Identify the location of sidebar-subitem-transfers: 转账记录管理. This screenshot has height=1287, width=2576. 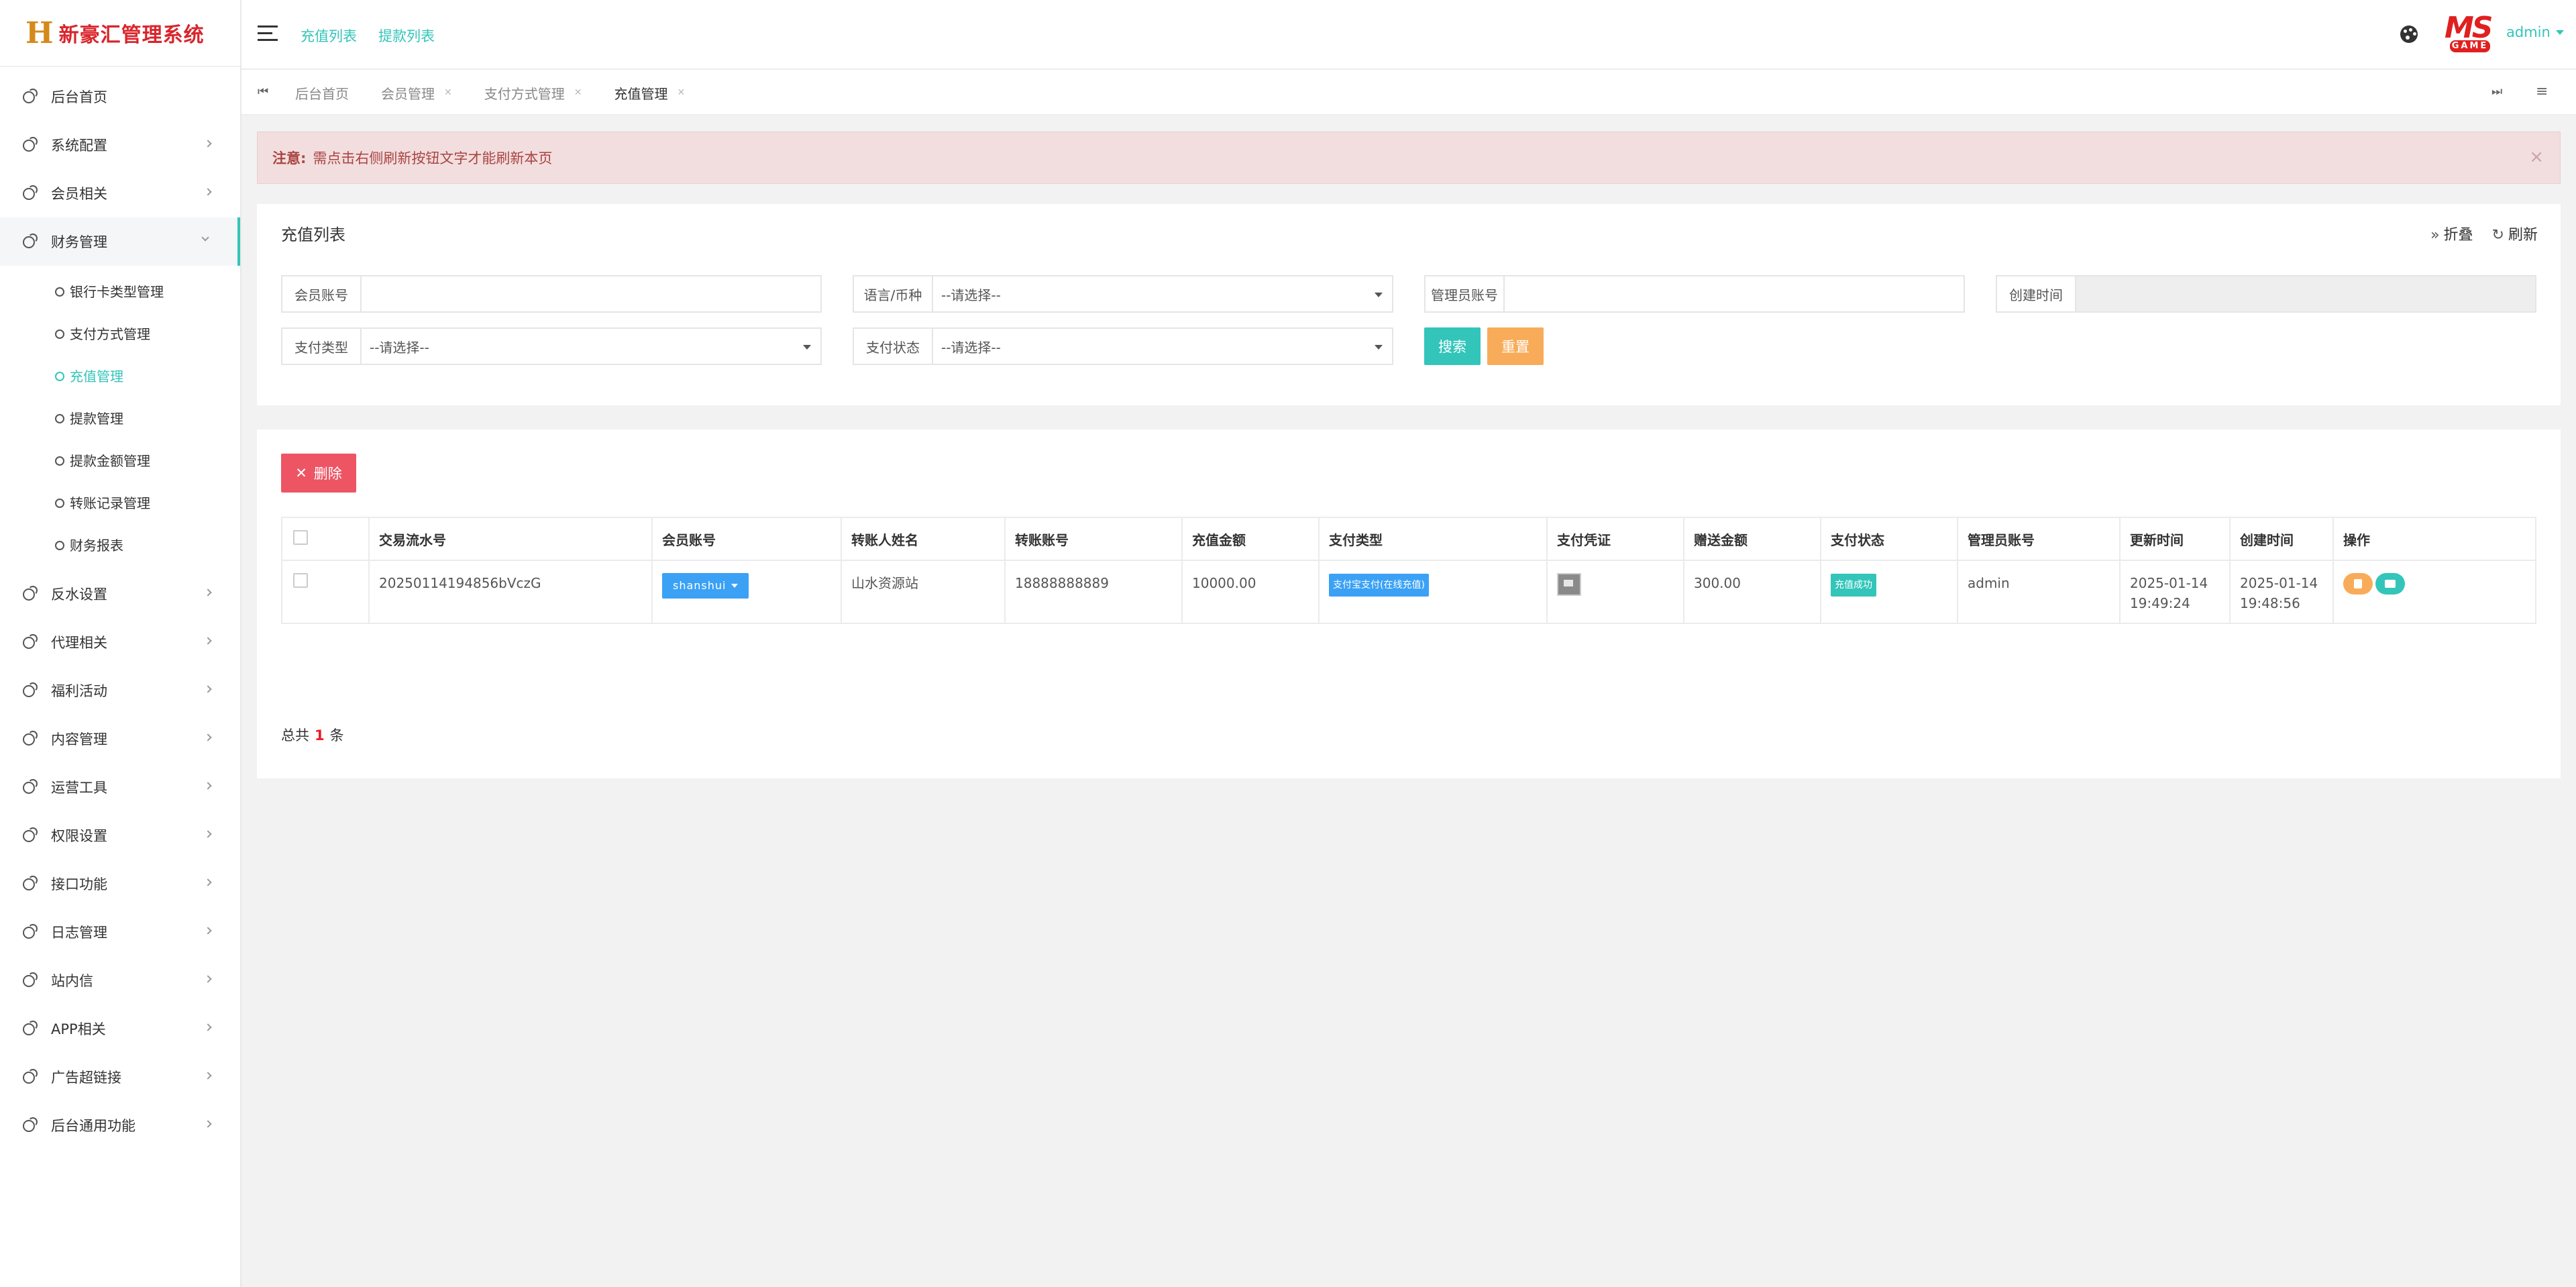
(120, 502).